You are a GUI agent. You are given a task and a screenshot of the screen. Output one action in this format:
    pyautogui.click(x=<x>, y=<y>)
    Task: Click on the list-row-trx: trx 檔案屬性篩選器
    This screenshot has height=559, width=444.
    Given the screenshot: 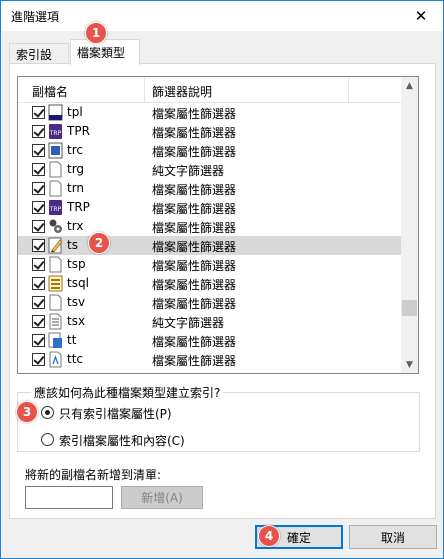 What is the action you would take?
    pyautogui.click(x=210, y=226)
    